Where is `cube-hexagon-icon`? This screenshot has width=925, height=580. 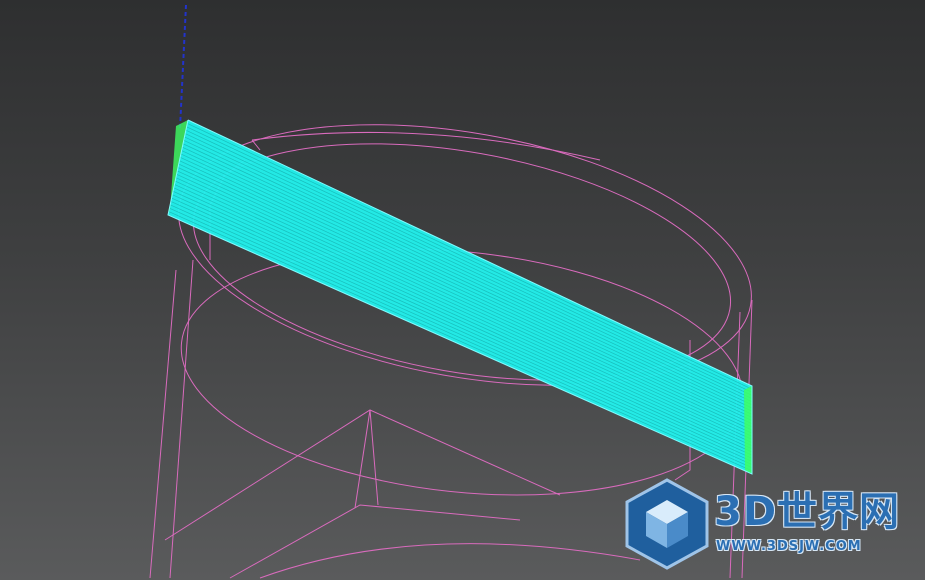 cube-hexagon-icon is located at coordinates (667, 524).